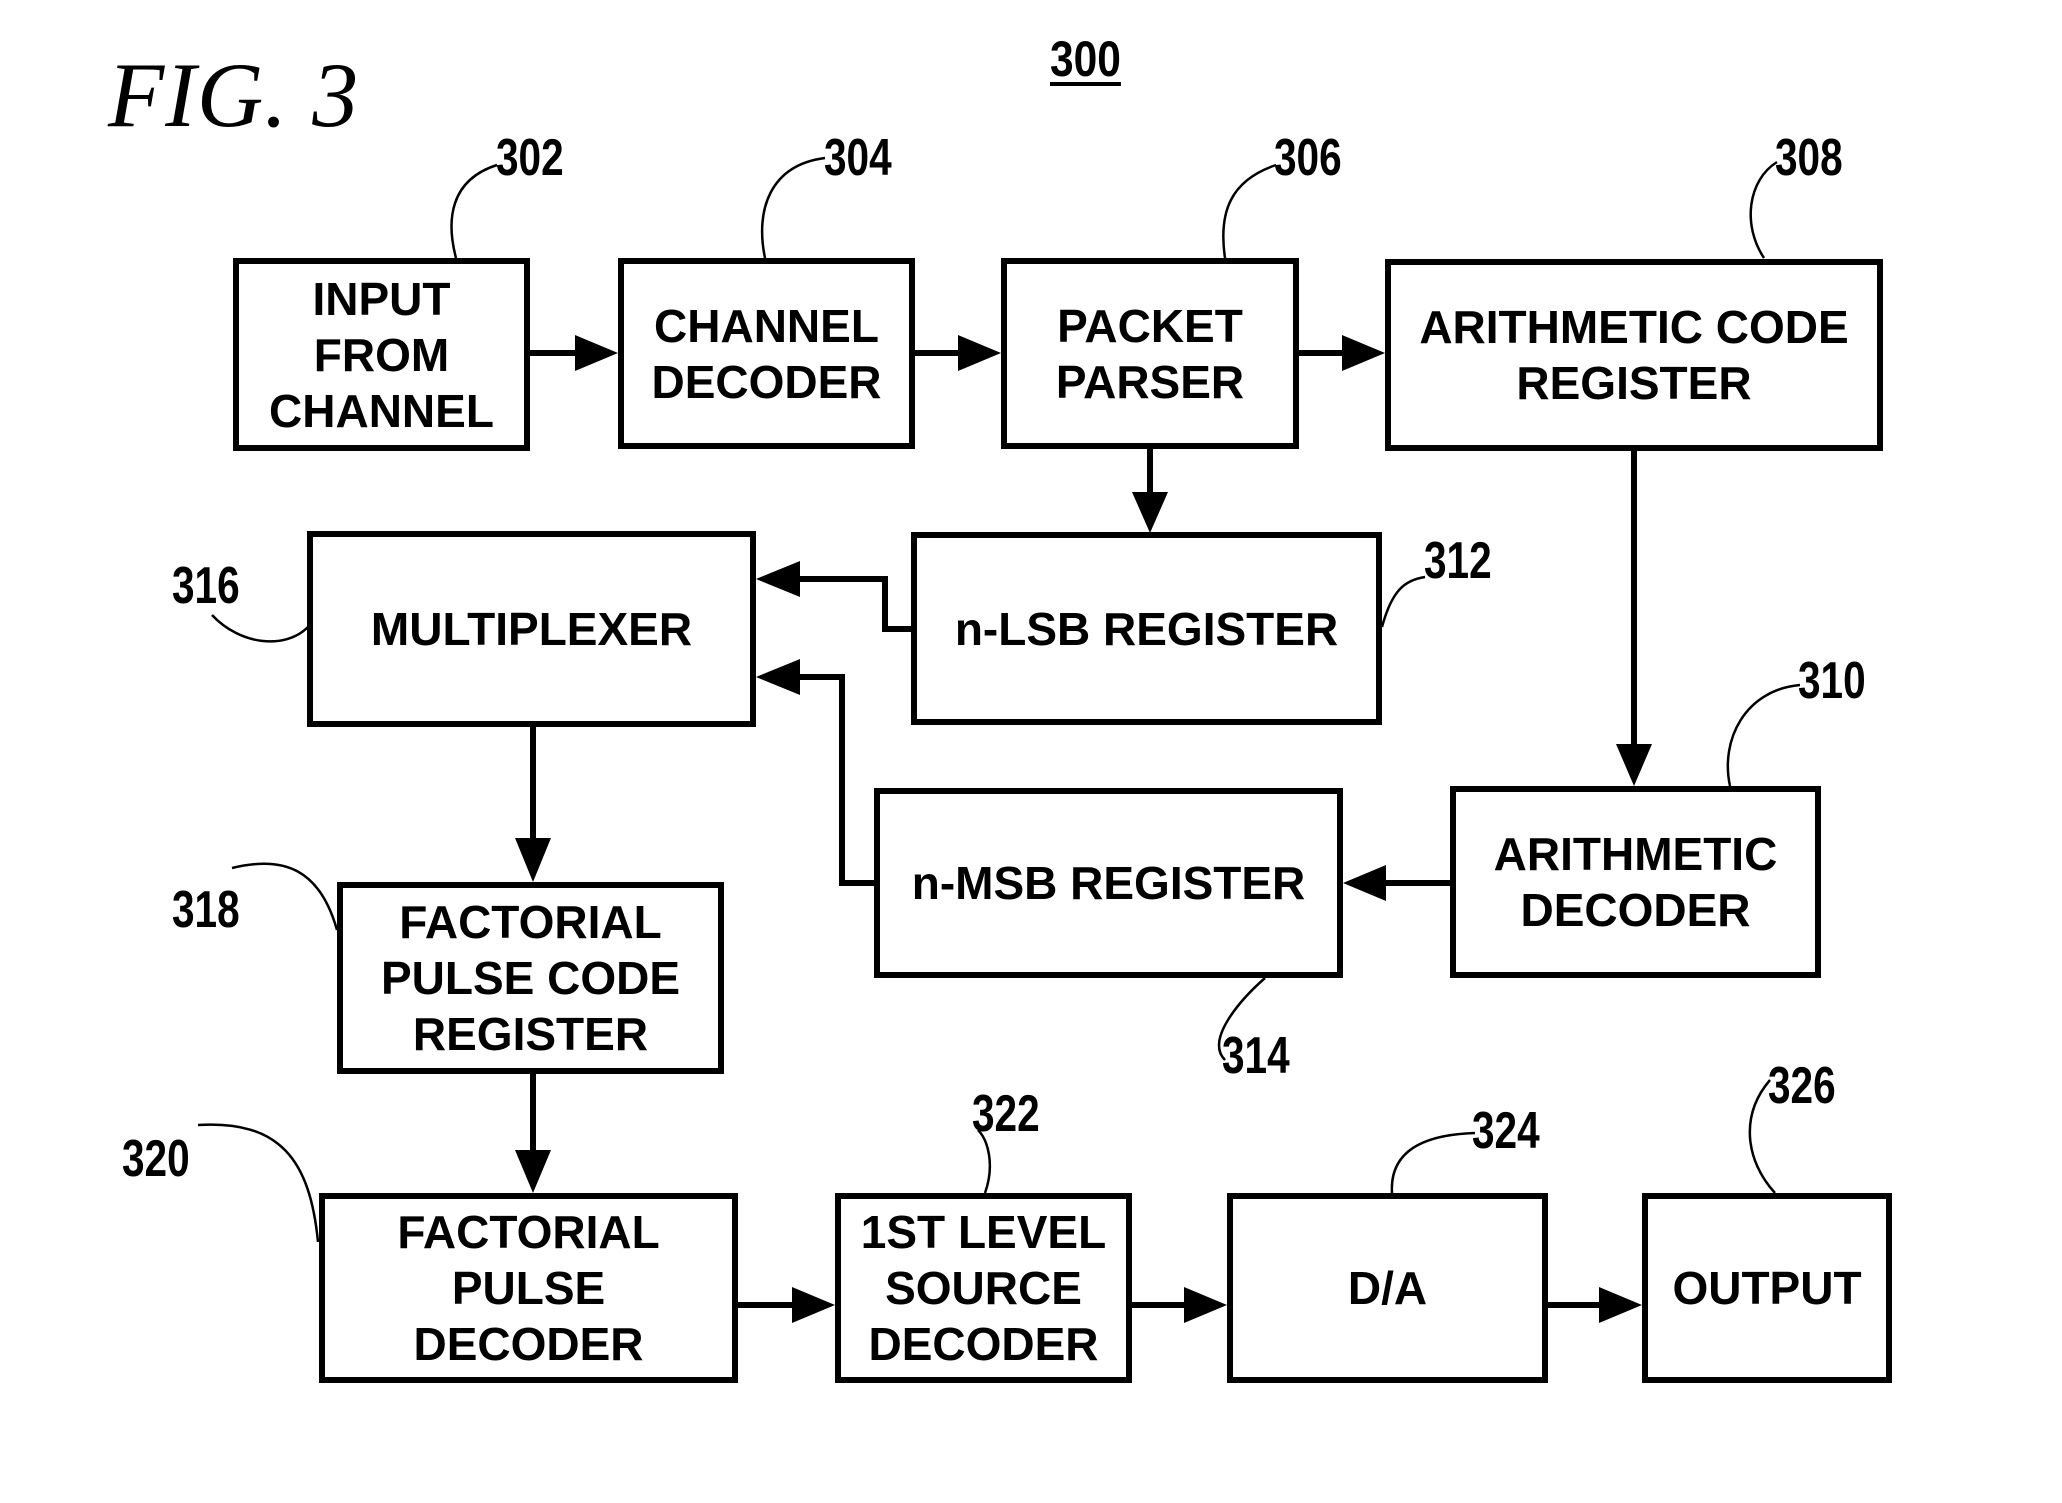 The image size is (2062, 1503). I want to click on block-d-a: D/A, so click(1387, 1288).